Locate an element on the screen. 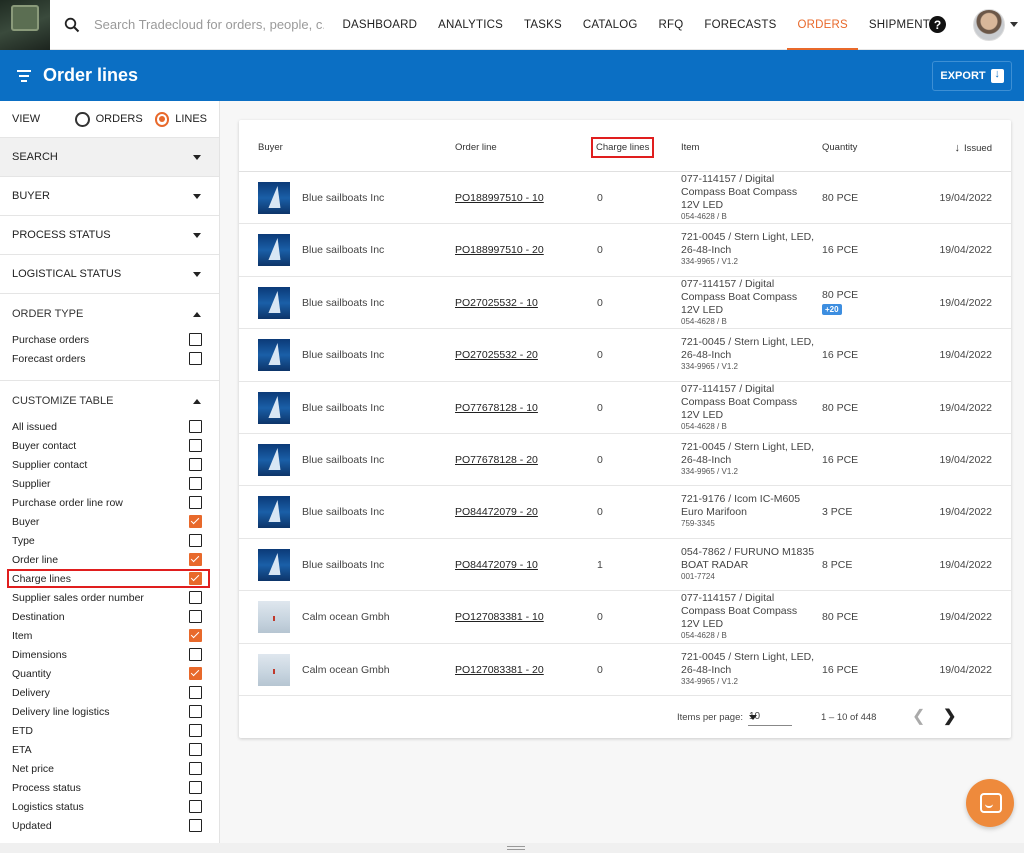  checkbox-row: Purchase orders is located at coordinates (109, 339).